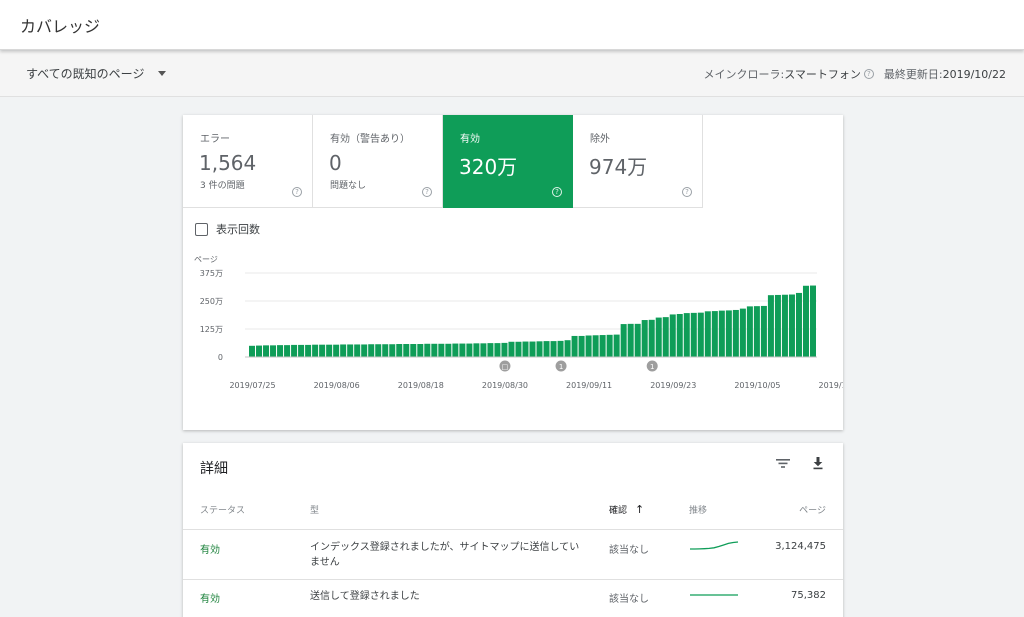  I want to click on impressions-toggle: 表示回数, so click(227, 229).